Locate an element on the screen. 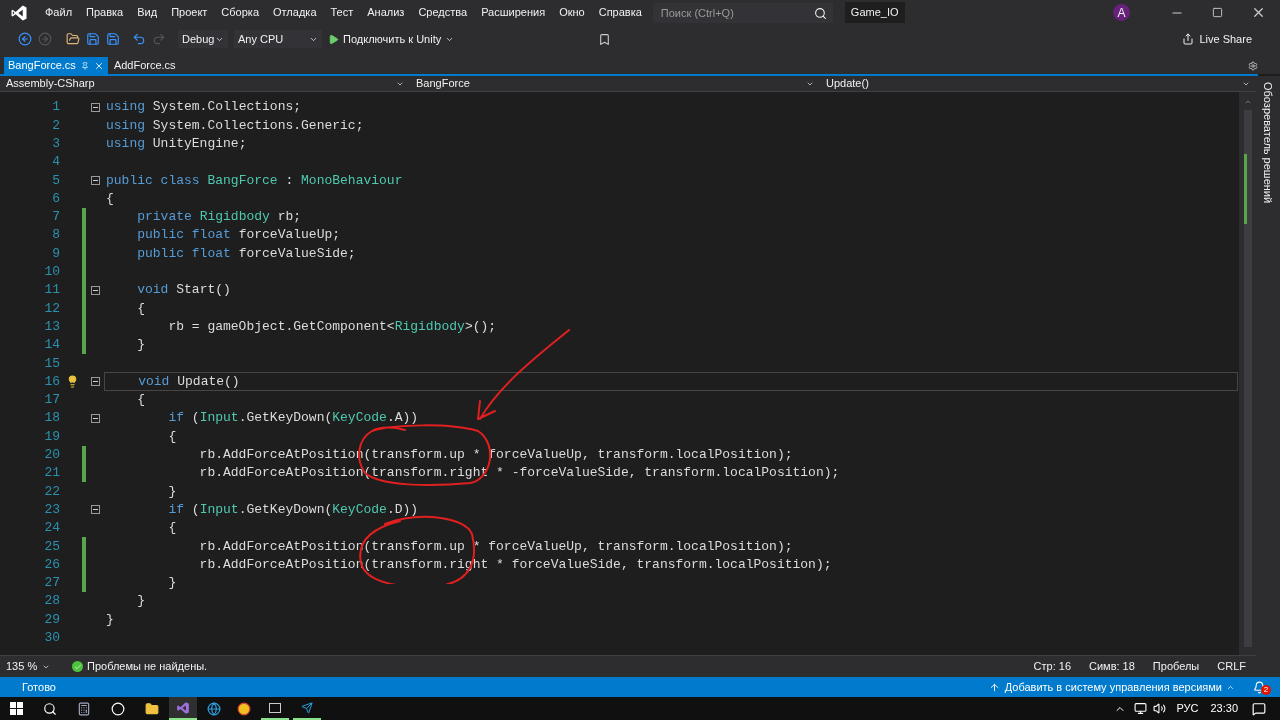  file-tab: AddForce.cs is located at coordinates (144, 65).